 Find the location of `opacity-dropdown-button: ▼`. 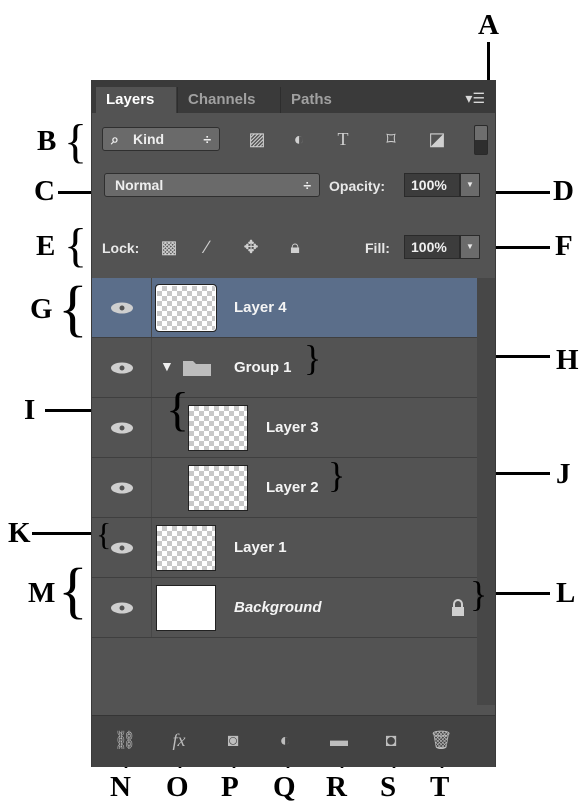

opacity-dropdown-button: ▼ is located at coordinates (470, 185).